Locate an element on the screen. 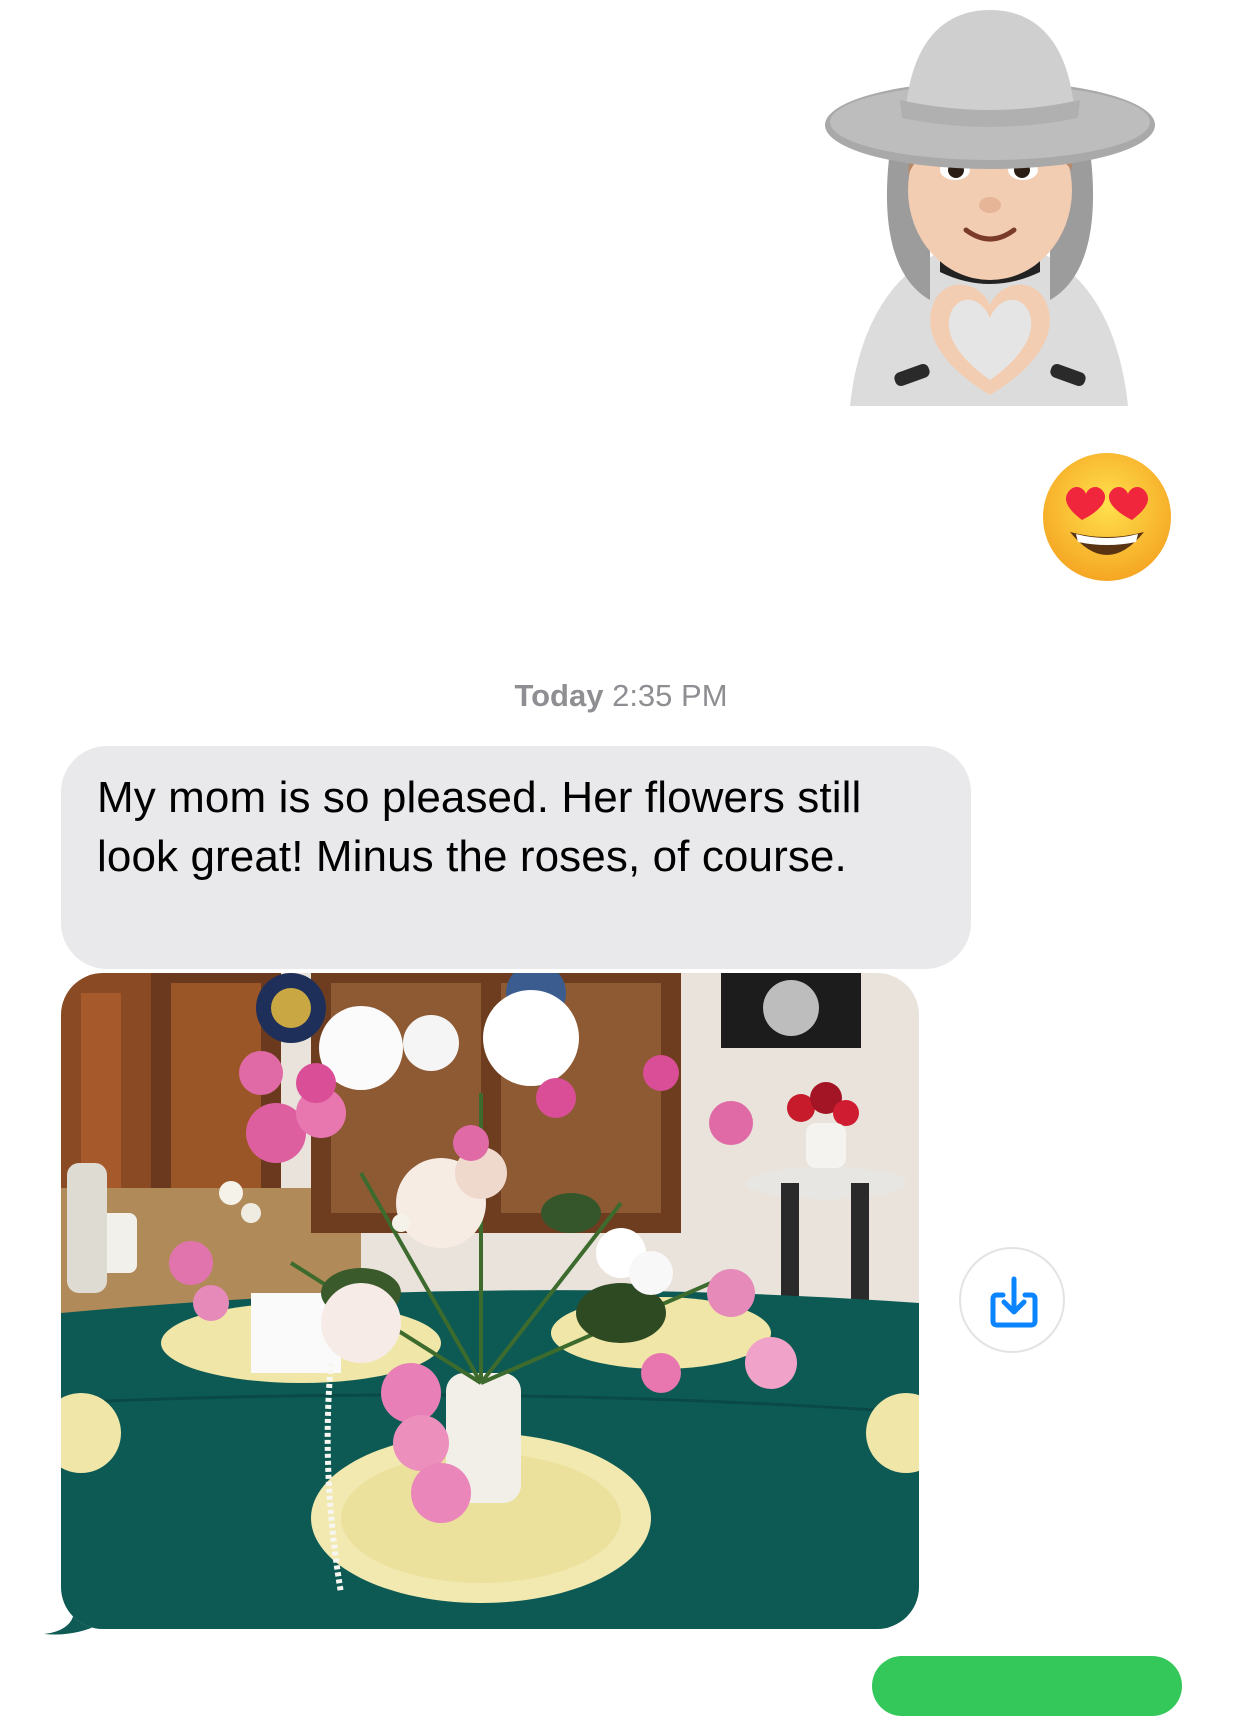  download-save-icon is located at coordinates (1014, 1302).